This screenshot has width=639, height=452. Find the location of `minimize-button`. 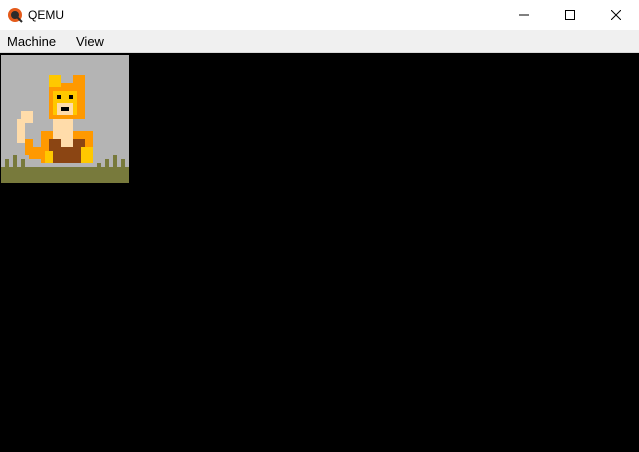

minimize-button is located at coordinates (524, 15).